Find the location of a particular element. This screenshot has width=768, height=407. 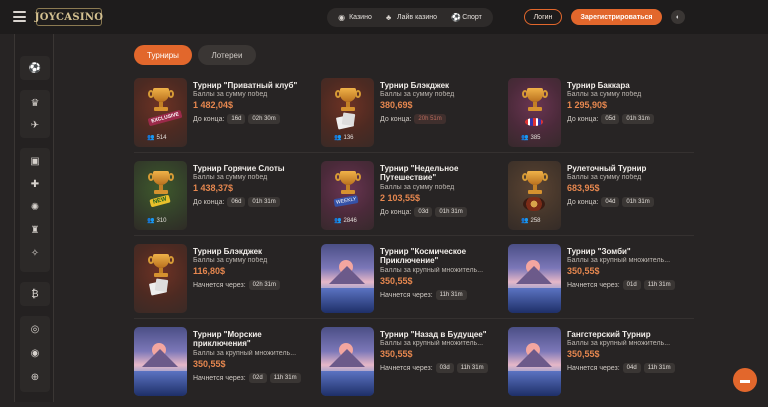

player-count: 👥 385 is located at coordinates (531, 138).